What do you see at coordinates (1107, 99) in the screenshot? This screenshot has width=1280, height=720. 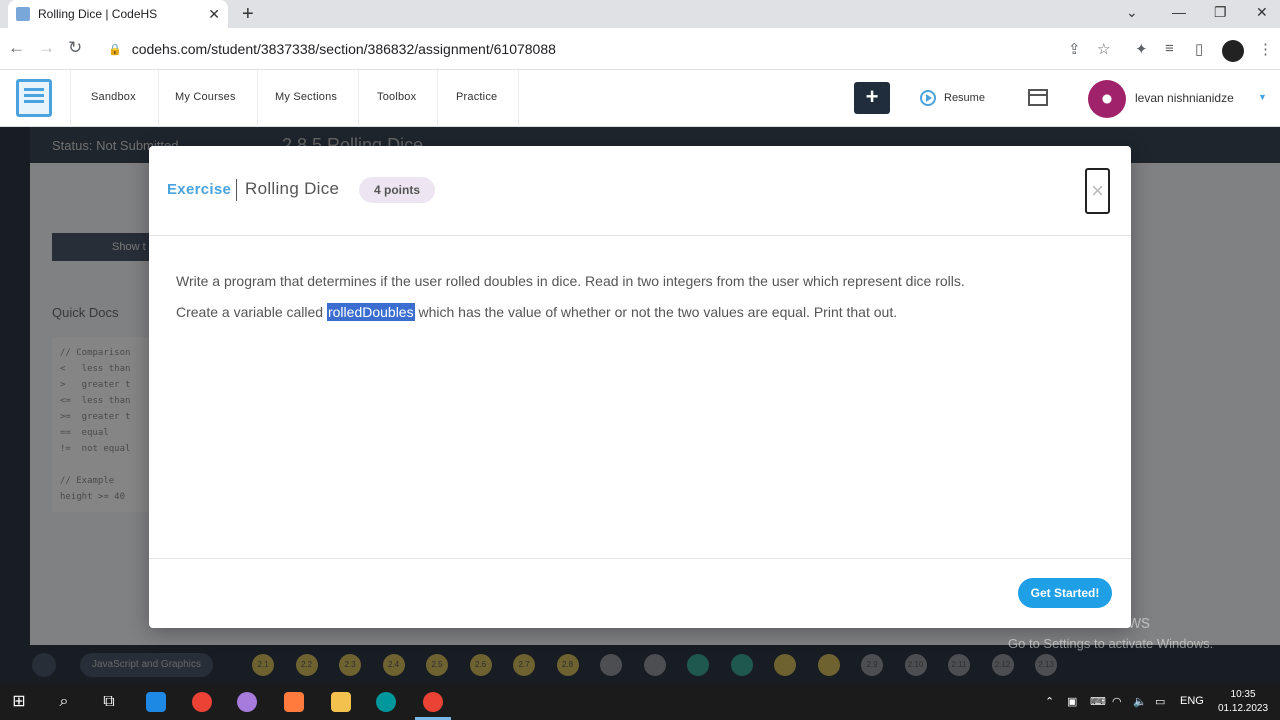 I see `avatar` at bounding box center [1107, 99].